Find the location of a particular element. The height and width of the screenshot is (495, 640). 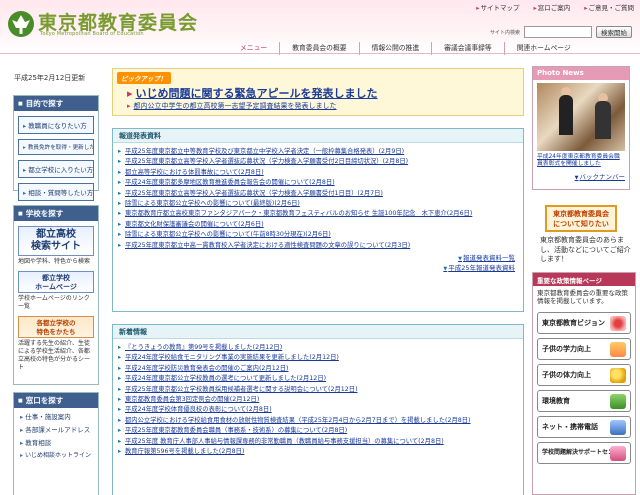

list-item: 教育庁報第596号を掲載しました(2月8日) is located at coordinates (314, 452).